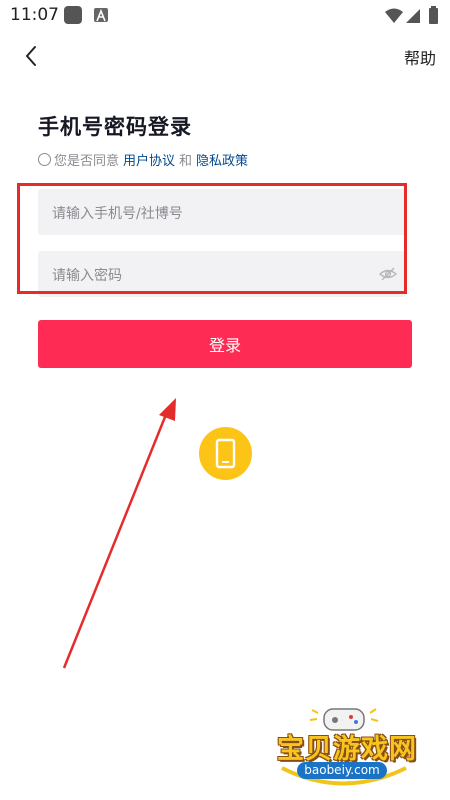  Describe the element at coordinates (347, 749) in the screenshot. I see `watermark-text: 宝贝游戏网` at that location.